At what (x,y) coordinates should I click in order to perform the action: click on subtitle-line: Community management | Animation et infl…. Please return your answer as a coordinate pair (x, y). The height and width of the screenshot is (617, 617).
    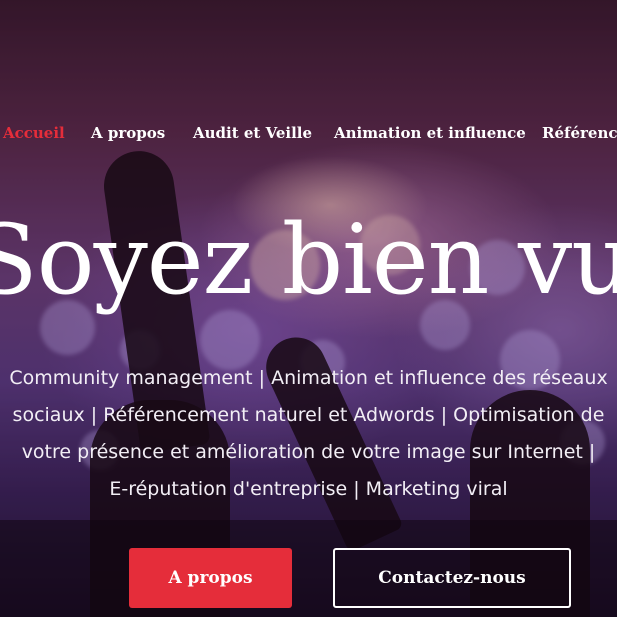
    Looking at the image, I should click on (308, 378).